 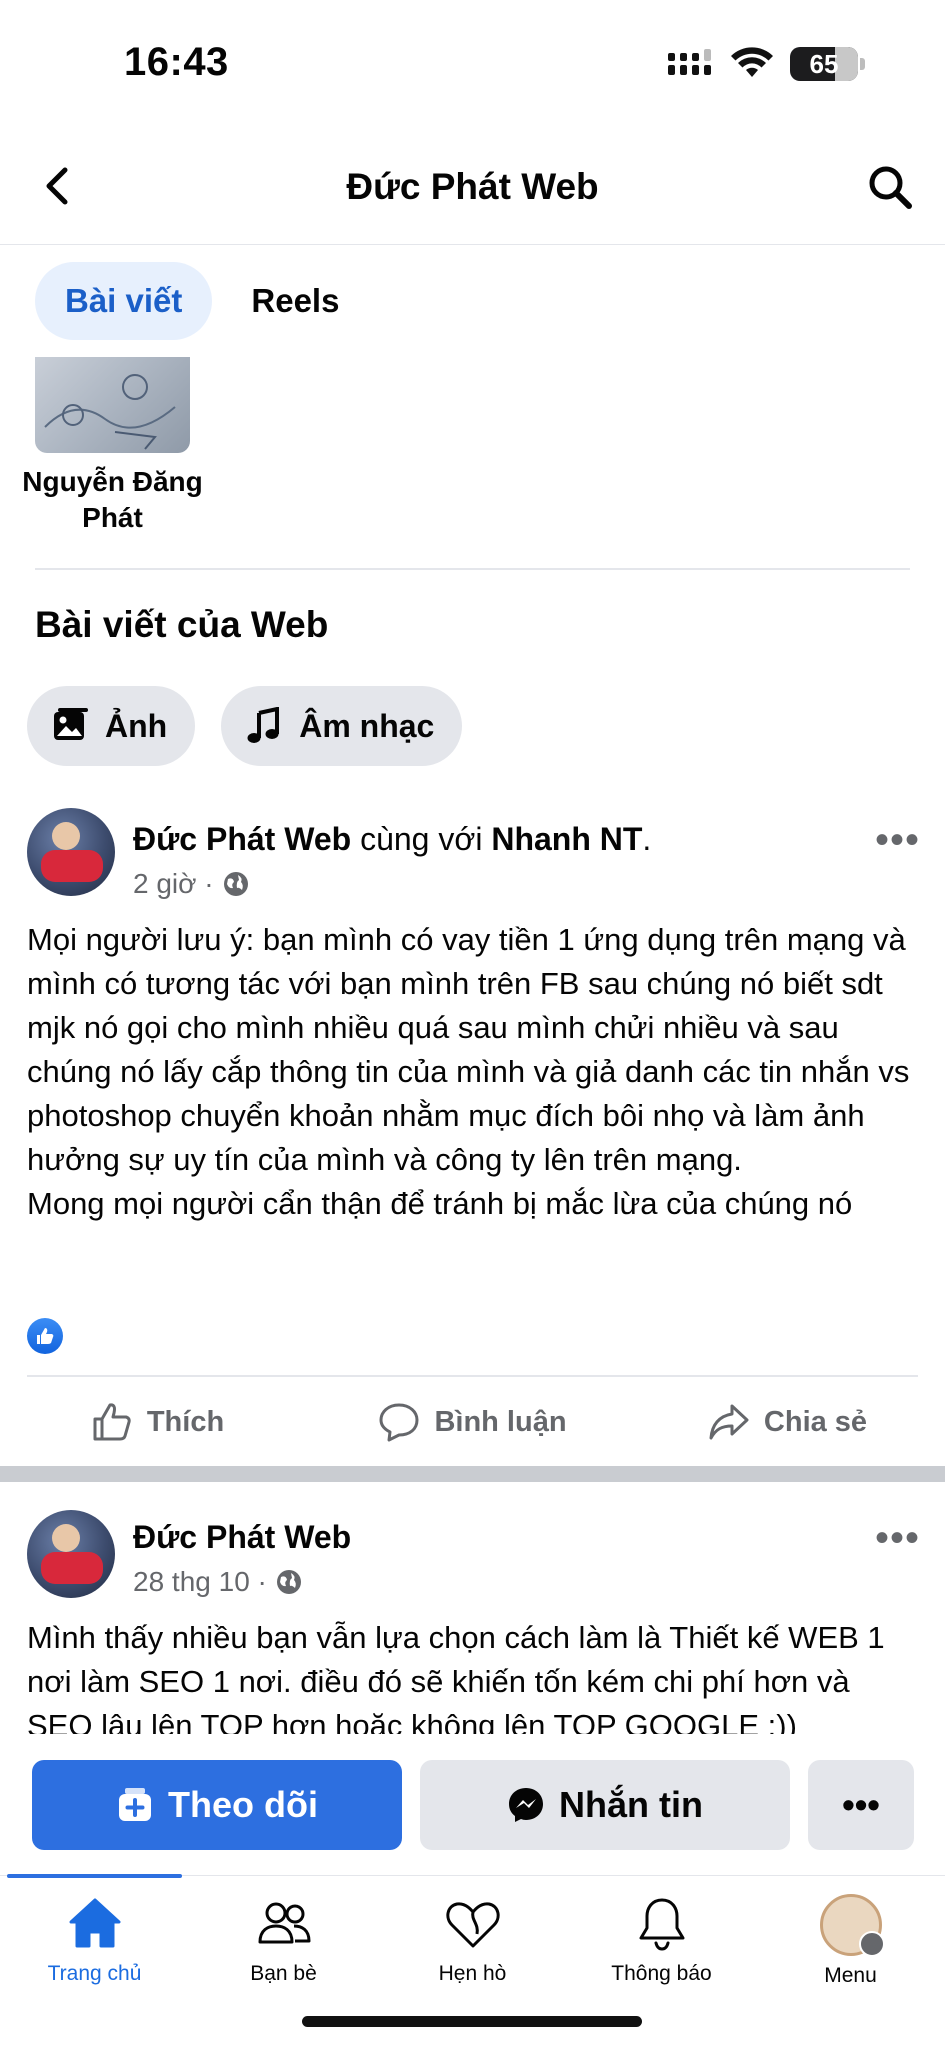 What do you see at coordinates (367, 725) in the screenshot?
I see `chip-music-label: Âm nhạc` at bounding box center [367, 725].